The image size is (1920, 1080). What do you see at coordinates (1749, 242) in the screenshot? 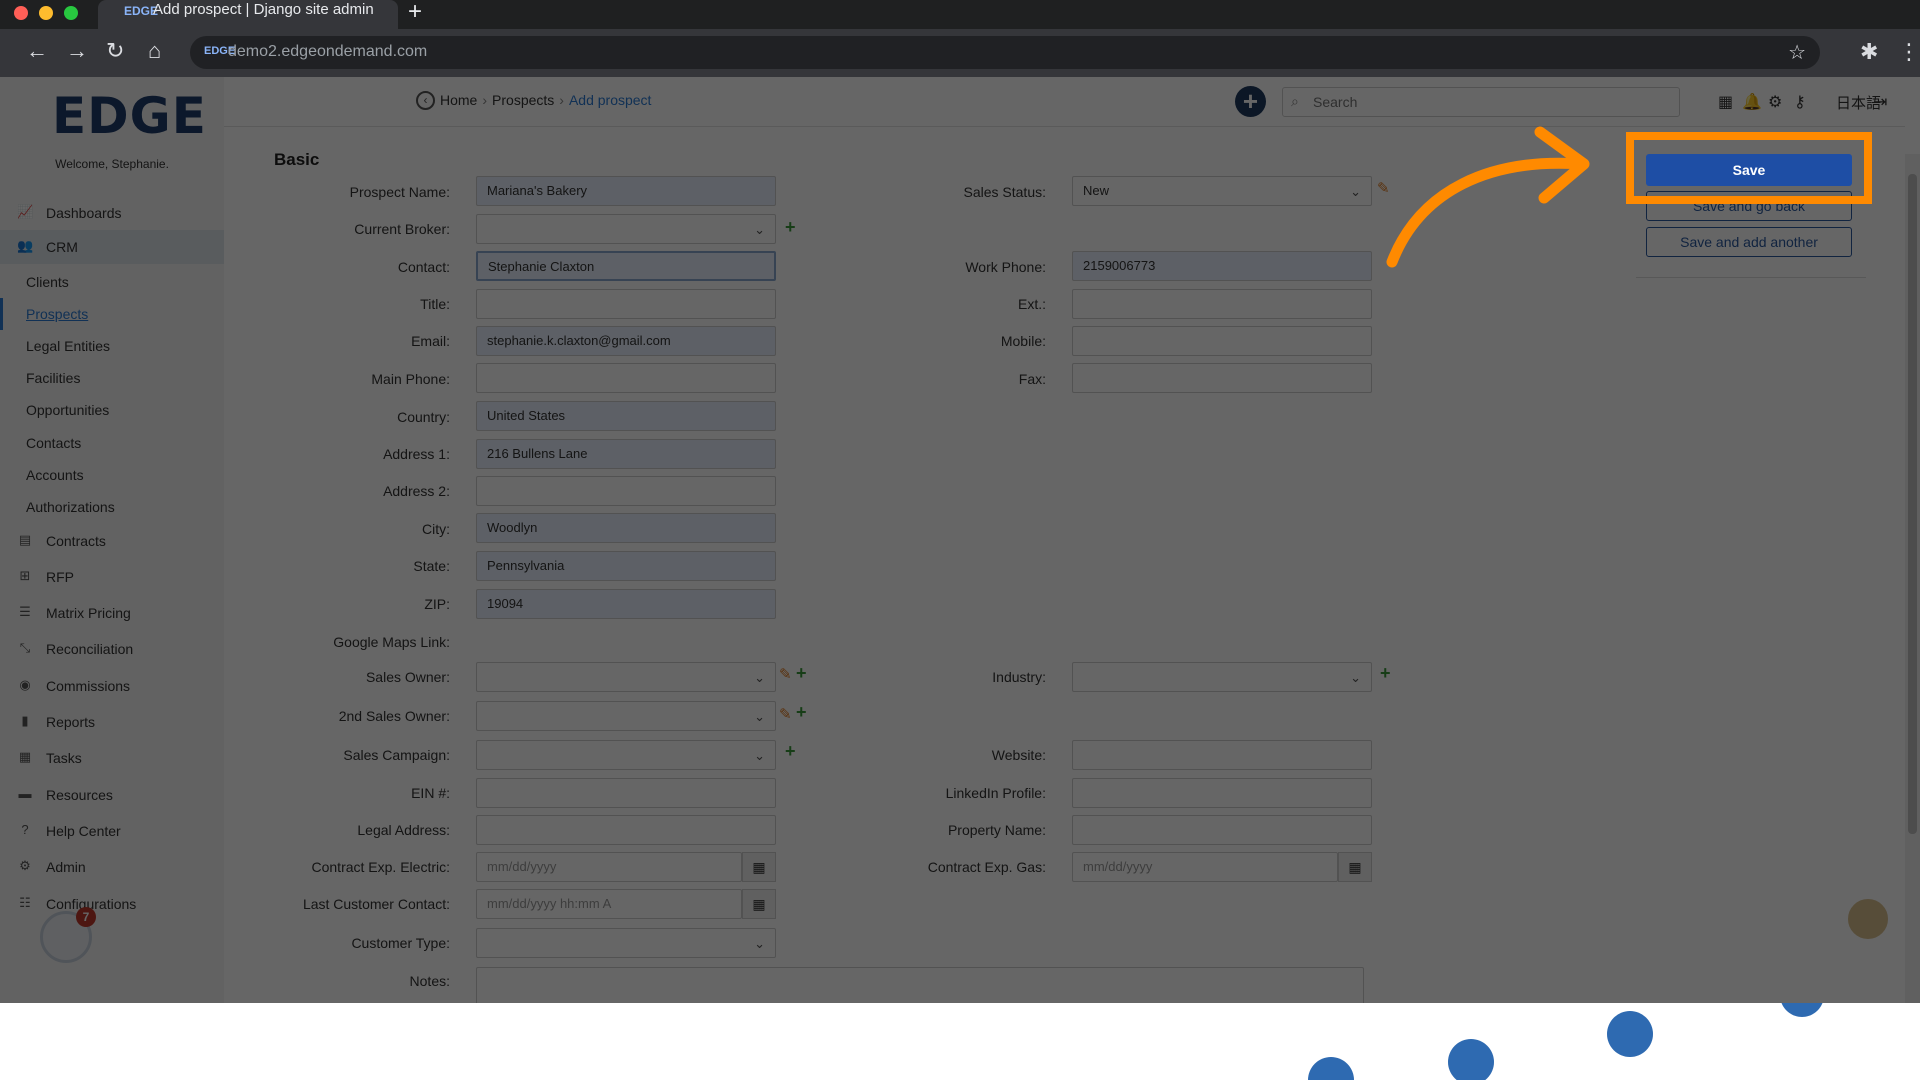
I see `save-and-add-another-button: Save and add another` at bounding box center [1749, 242].